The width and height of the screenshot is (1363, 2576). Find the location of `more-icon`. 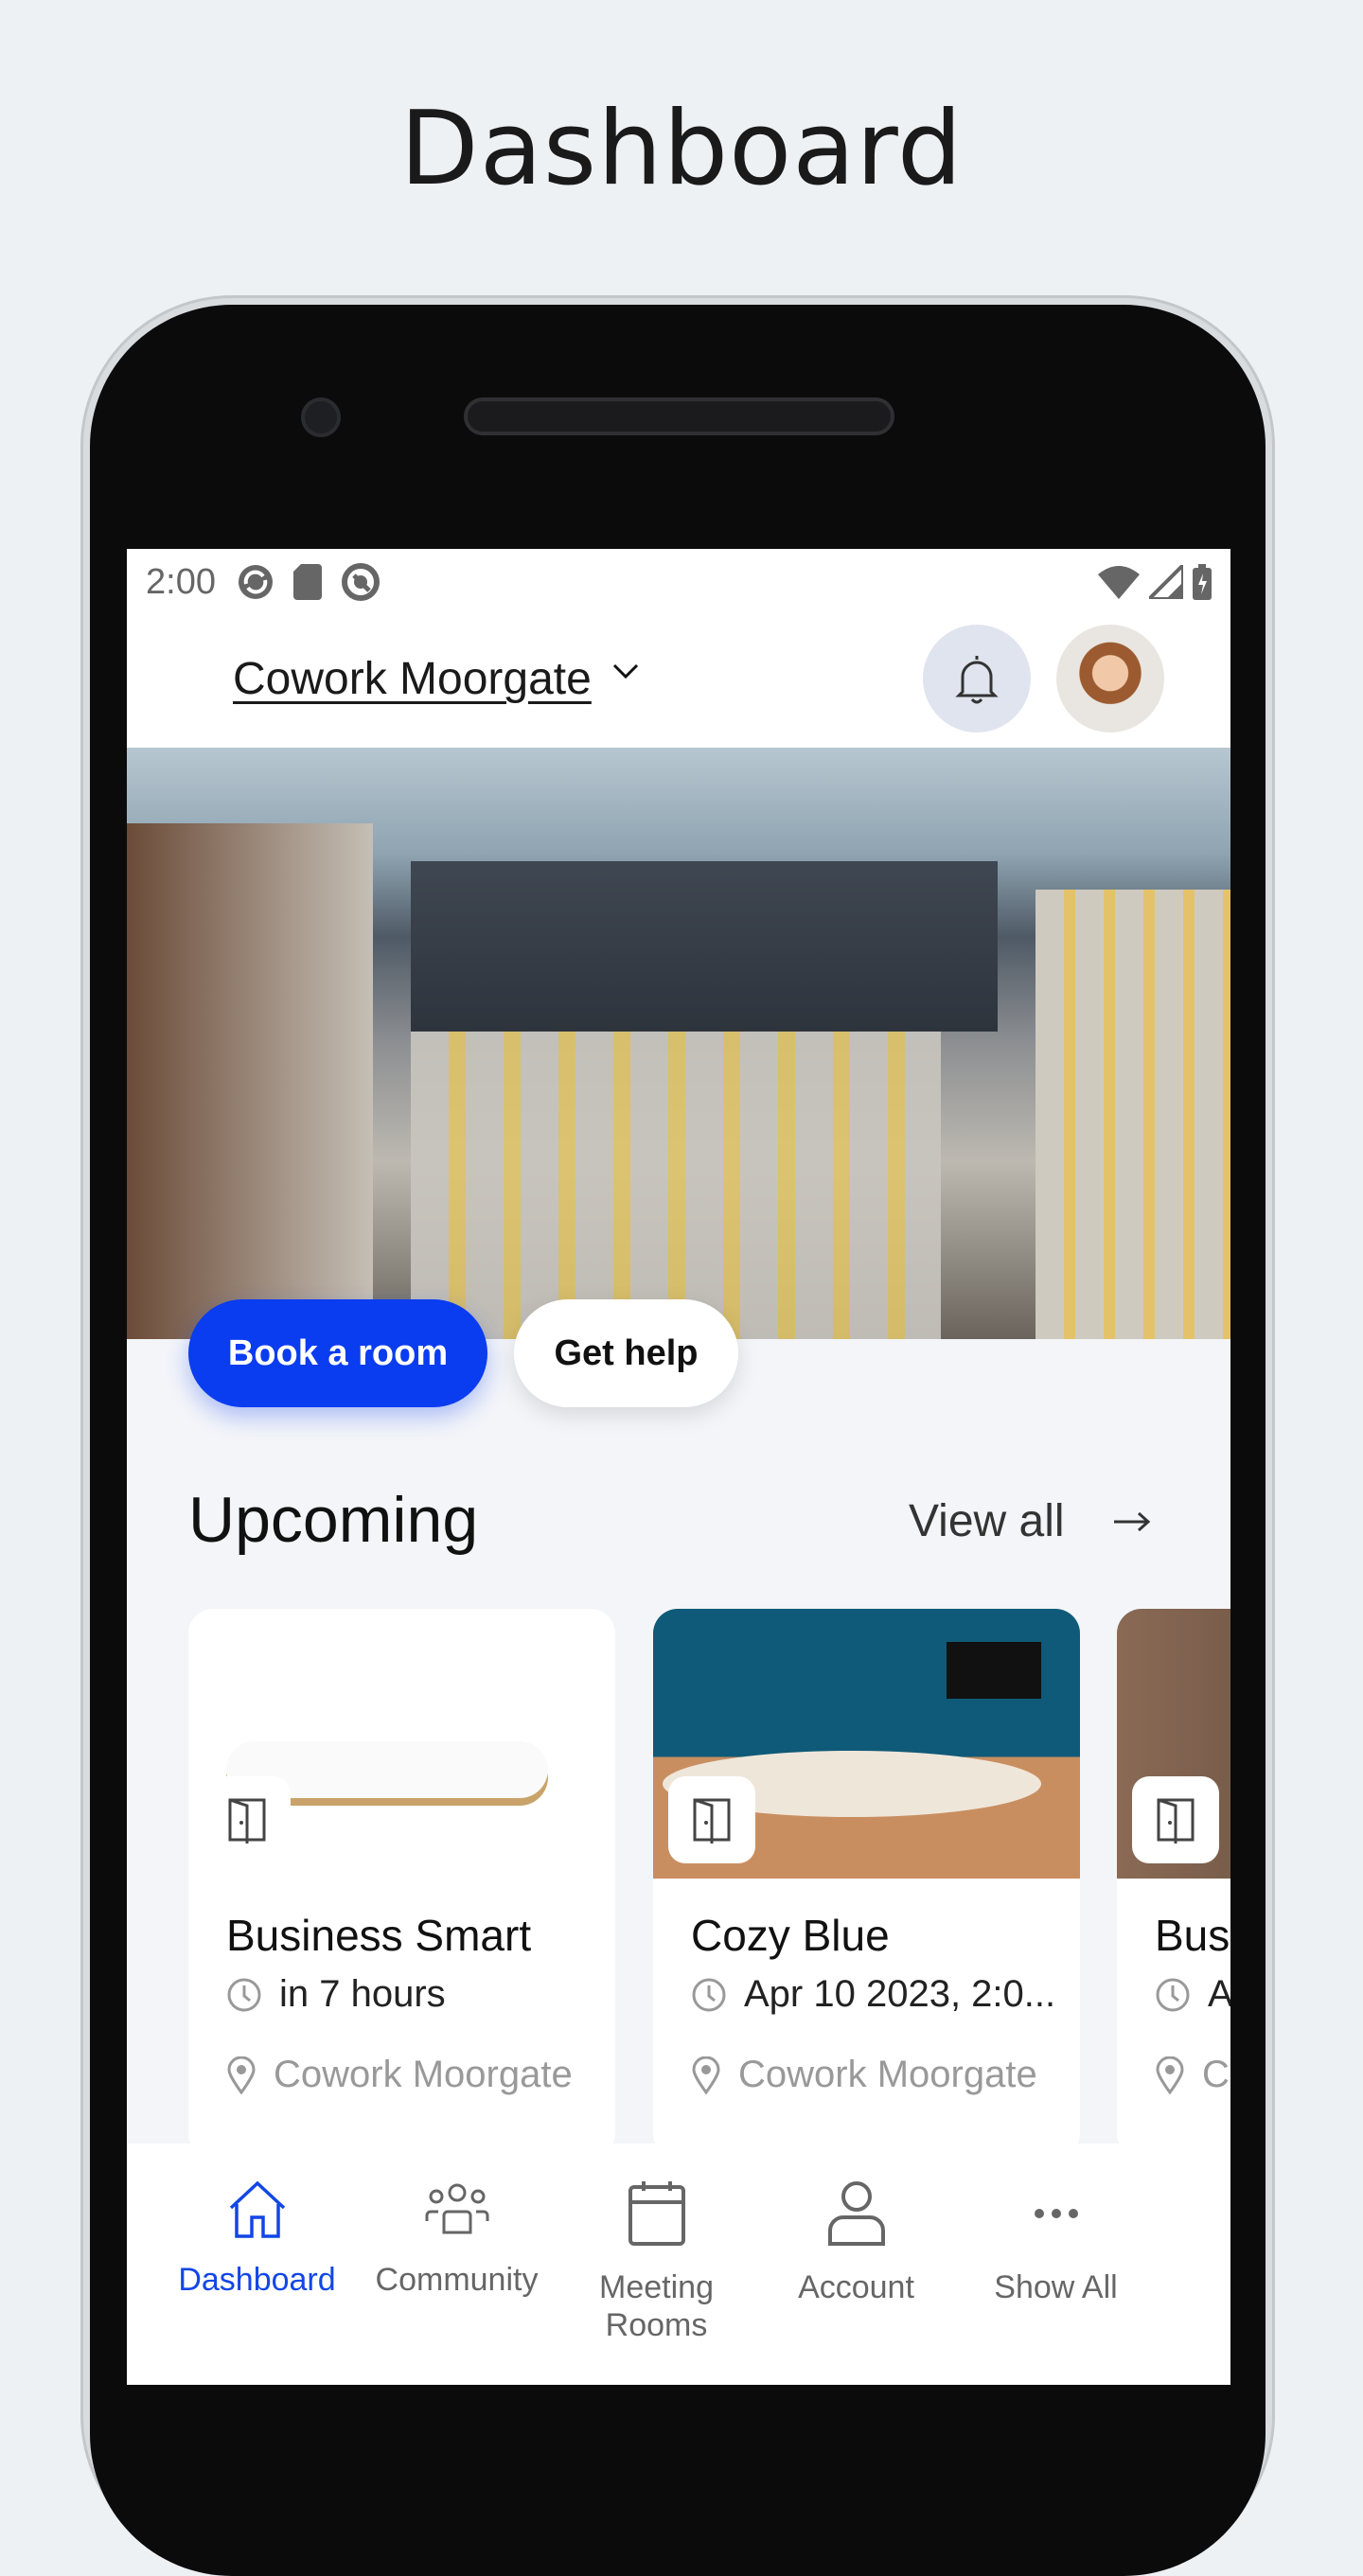

more-icon is located at coordinates (1056, 2213).